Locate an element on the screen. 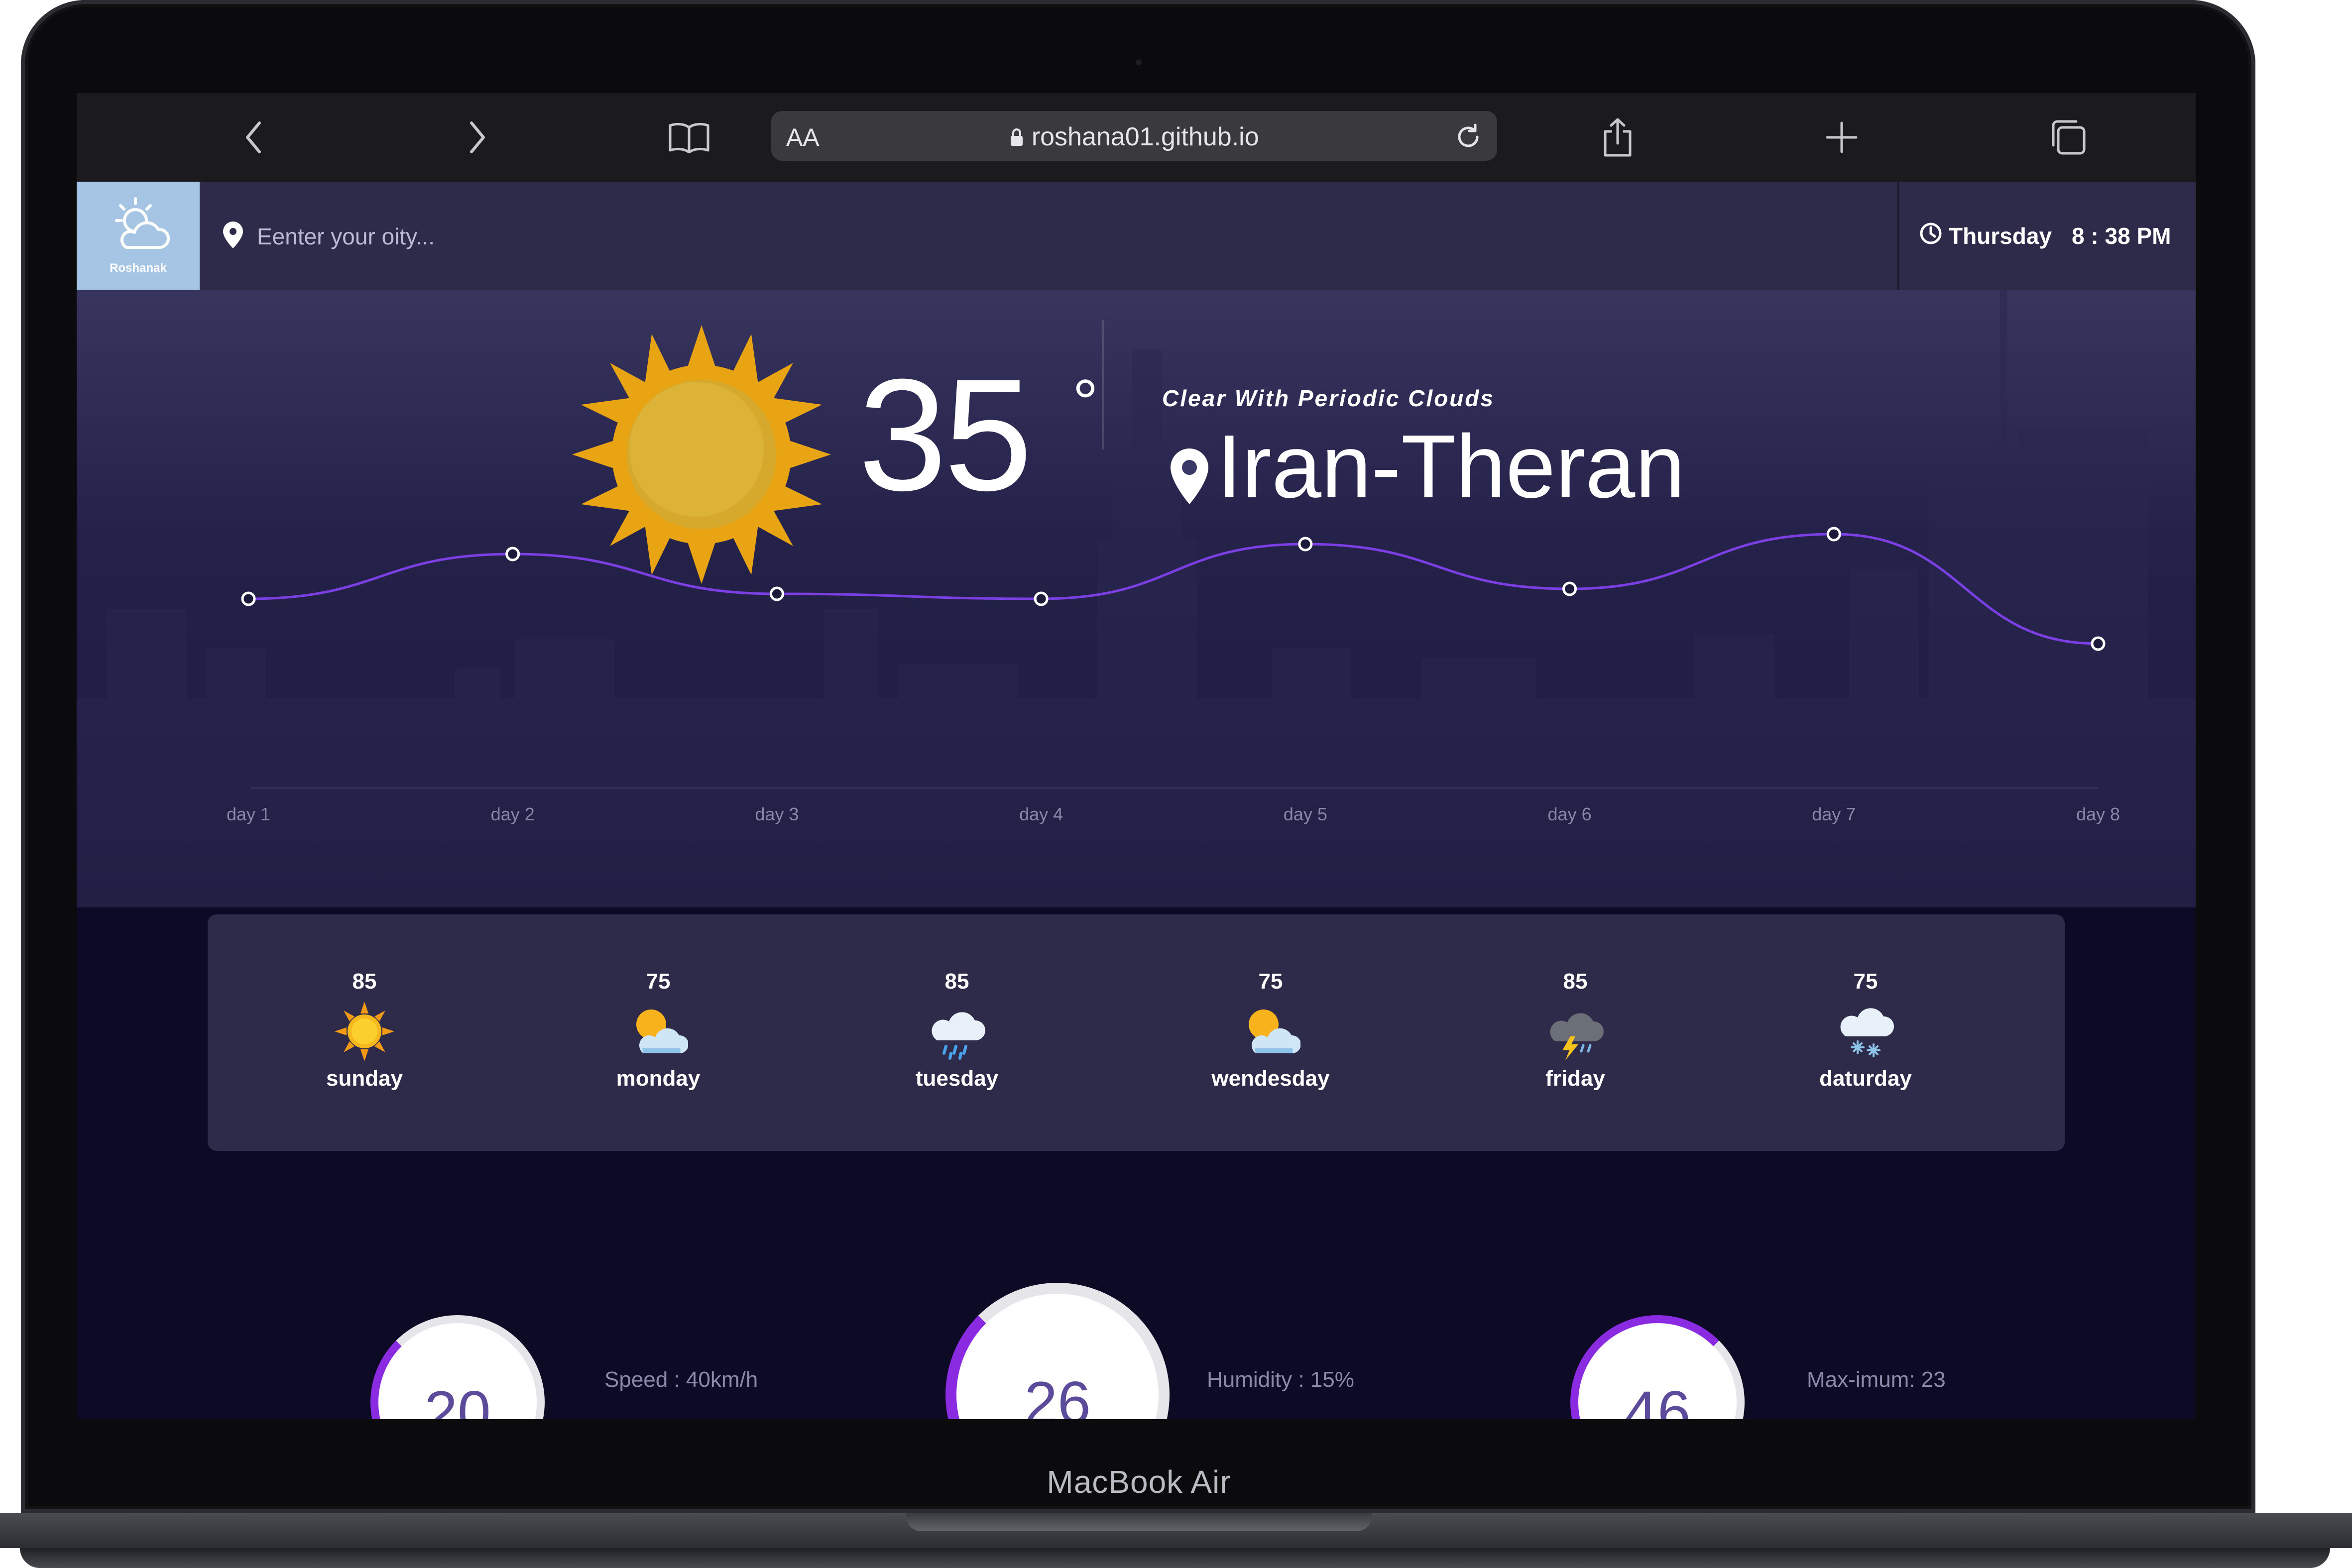 The height and width of the screenshot is (1568, 2352). laptop-model-label: MacBook Air is located at coordinates (1139, 1482).